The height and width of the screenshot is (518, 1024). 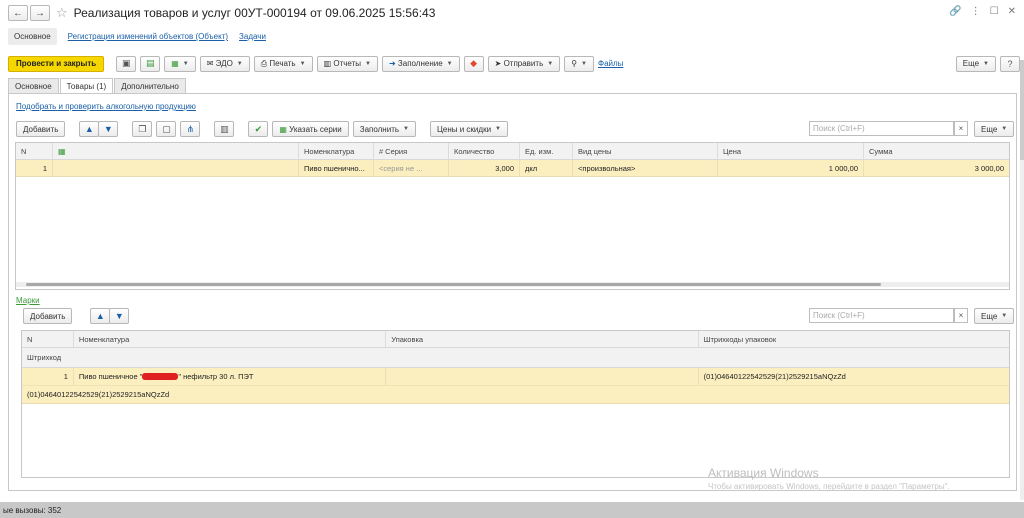 I want to click on attachments-button: ⚲ ▼, so click(x=579, y=63).